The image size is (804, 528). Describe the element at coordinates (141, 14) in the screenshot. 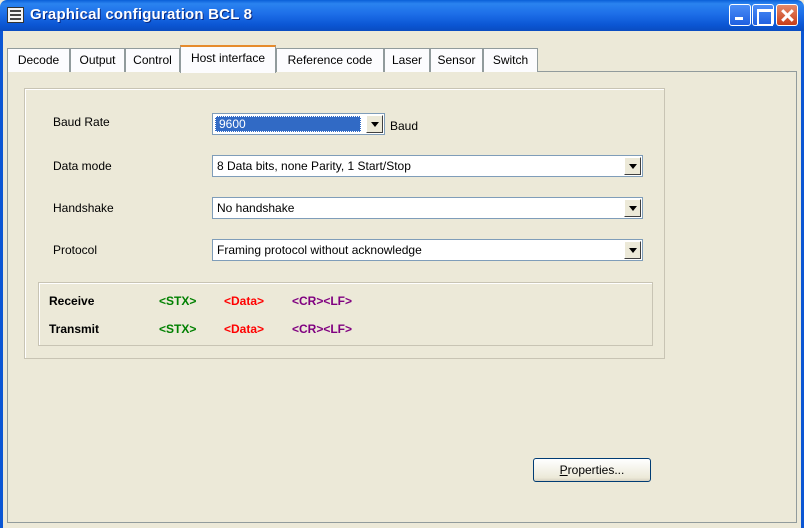

I see `window-title: Graphical configuration BCL 8` at that location.